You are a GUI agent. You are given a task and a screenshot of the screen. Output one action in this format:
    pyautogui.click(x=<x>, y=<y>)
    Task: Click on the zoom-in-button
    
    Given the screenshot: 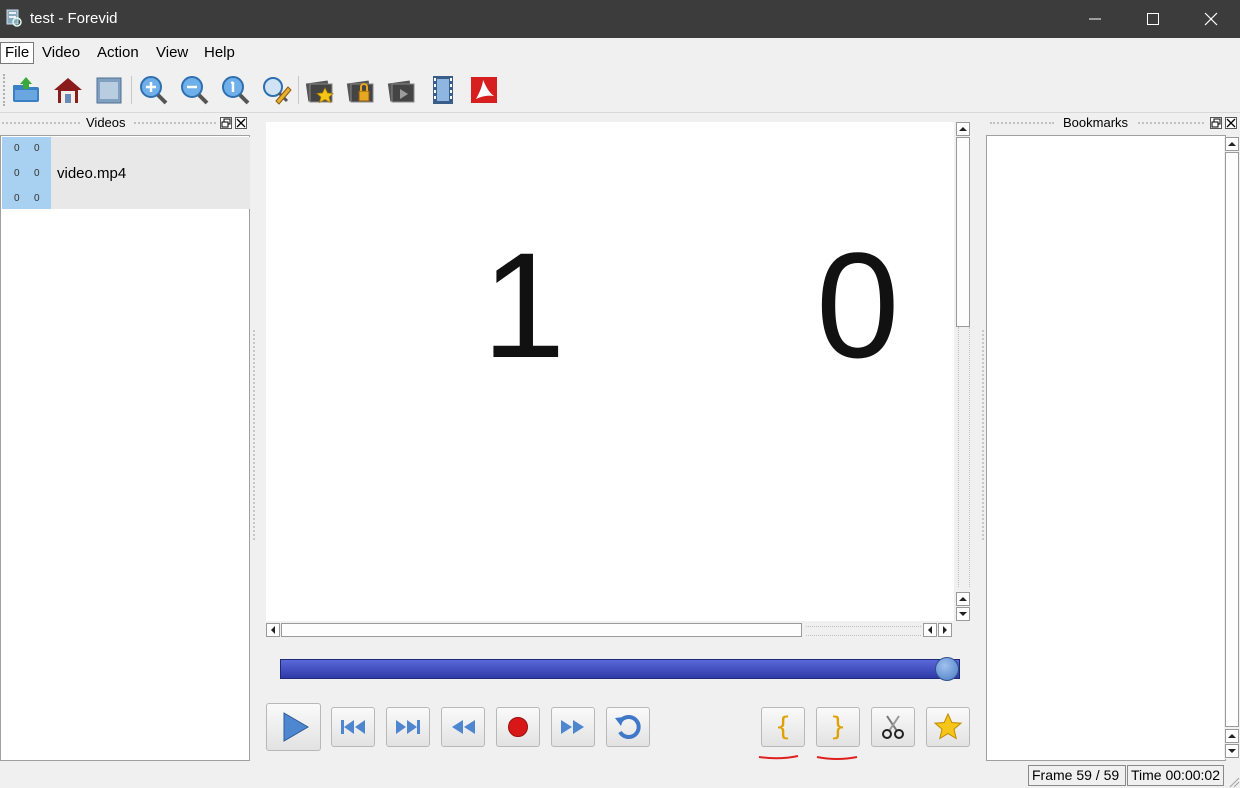 What is the action you would take?
    pyautogui.click(x=153, y=90)
    